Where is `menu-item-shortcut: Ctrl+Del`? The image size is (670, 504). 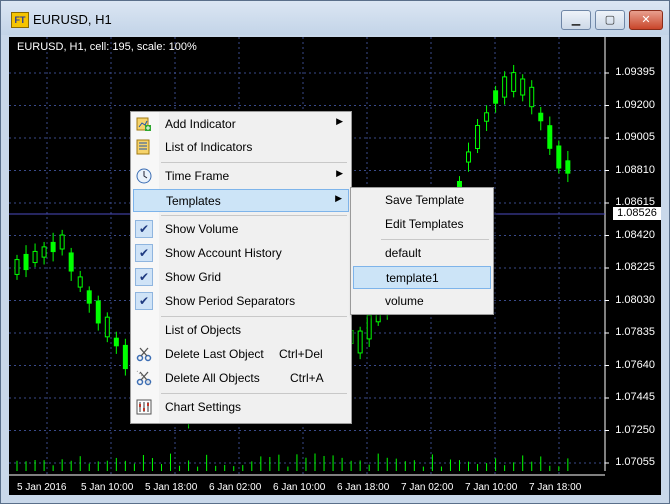 menu-item-shortcut: Ctrl+Del is located at coordinates (301, 354).